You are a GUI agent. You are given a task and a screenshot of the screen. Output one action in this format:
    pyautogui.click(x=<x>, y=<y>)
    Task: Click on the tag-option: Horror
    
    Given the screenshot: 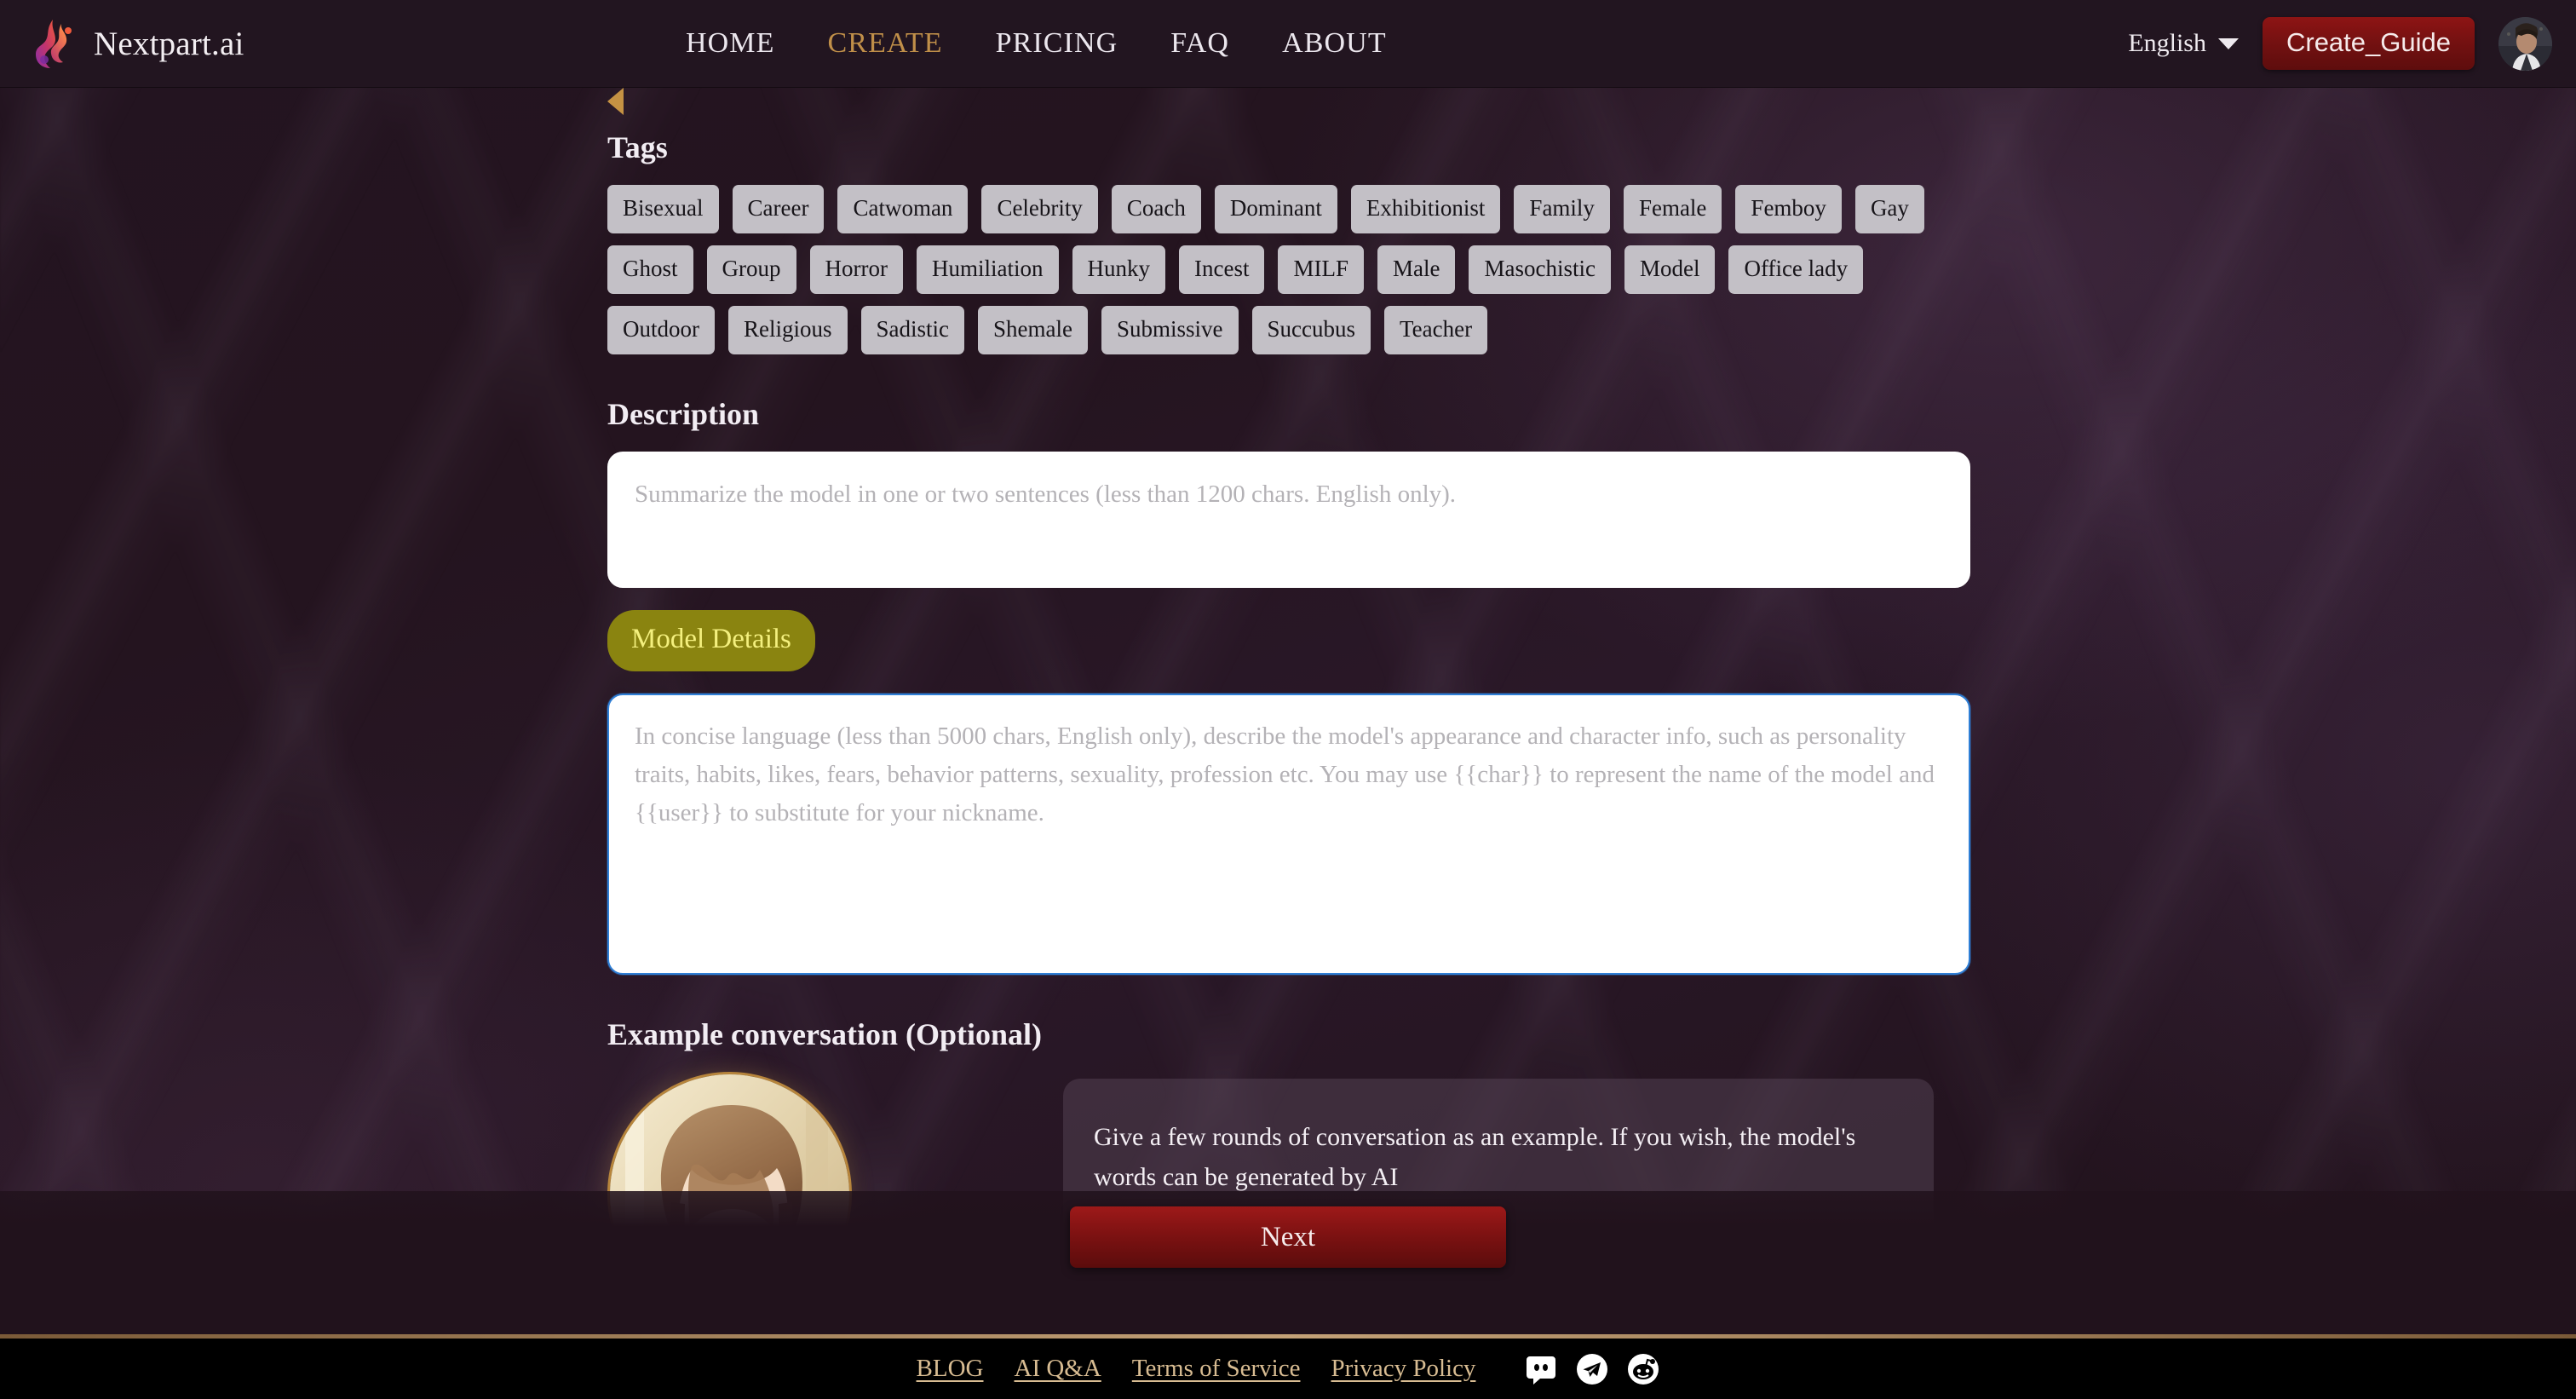 What is the action you would take?
    pyautogui.click(x=856, y=269)
    